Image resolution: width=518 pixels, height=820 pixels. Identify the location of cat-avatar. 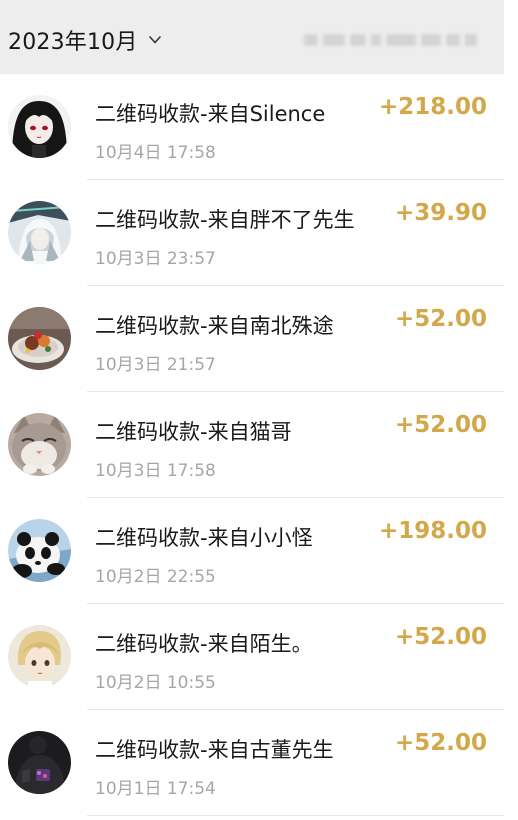
(39, 444).